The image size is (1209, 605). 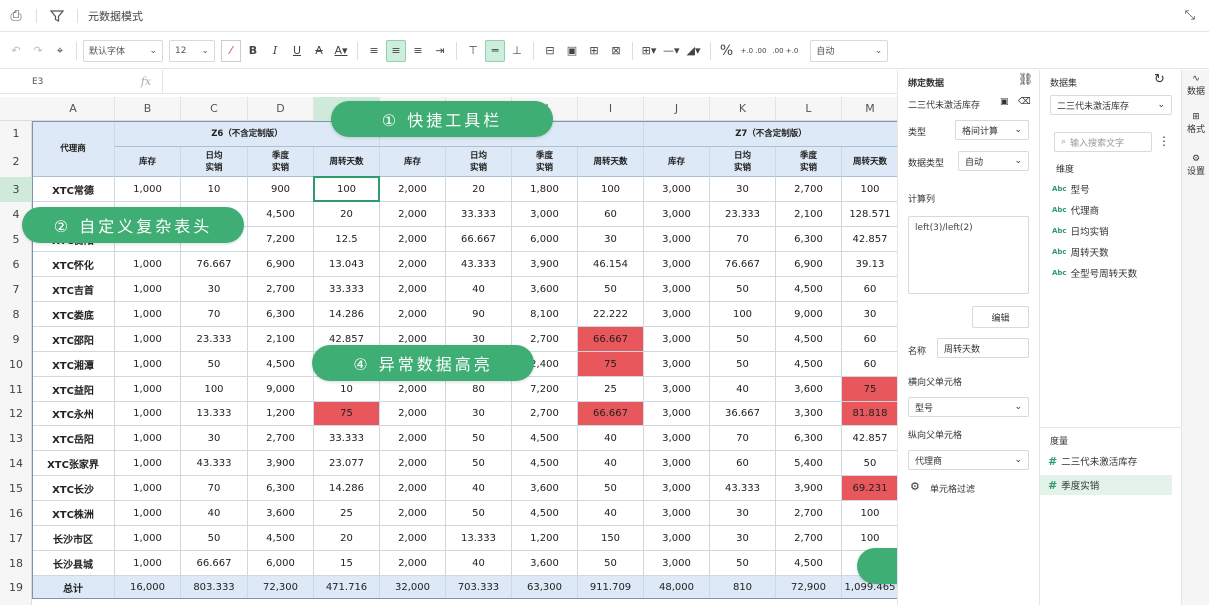 I want to click on data-cell: 39.13, so click(x=869, y=264).